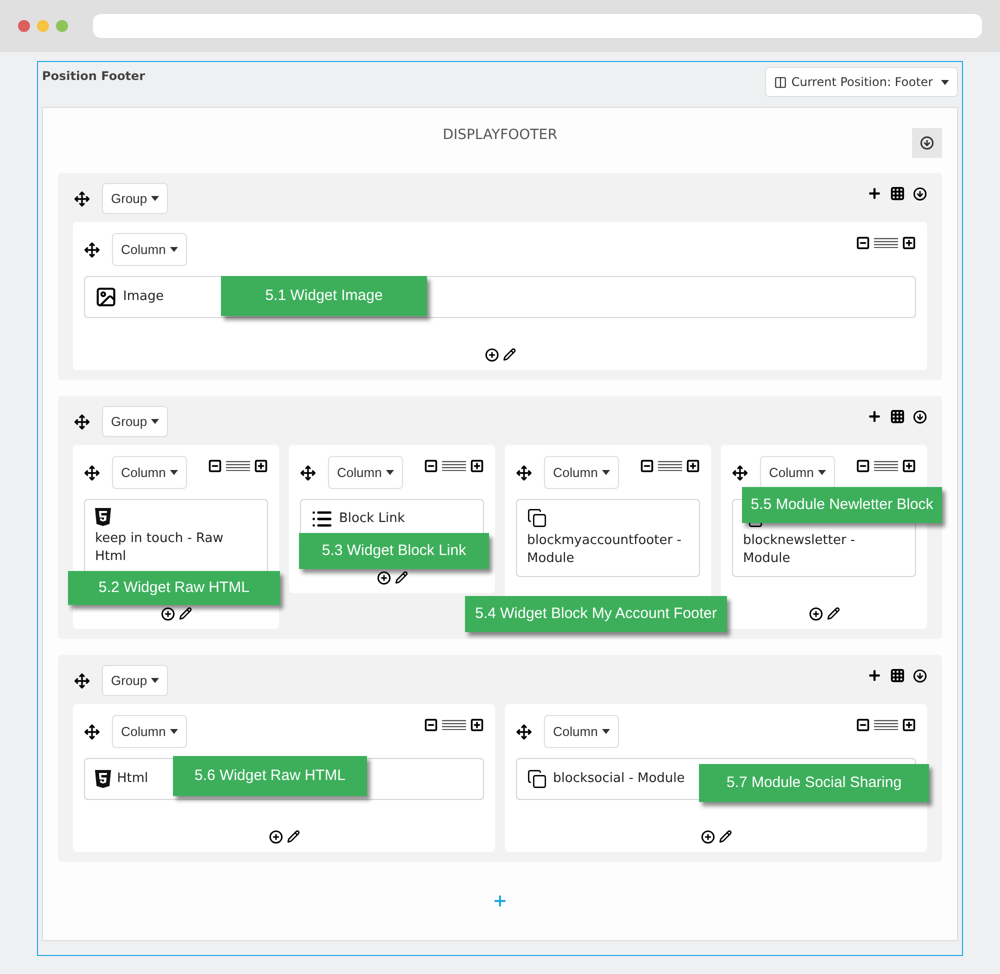 This screenshot has width=1000, height=974. Describe the element at coordinates (143, 297) in the screenshot. I see `widget-label: Image` at that location.